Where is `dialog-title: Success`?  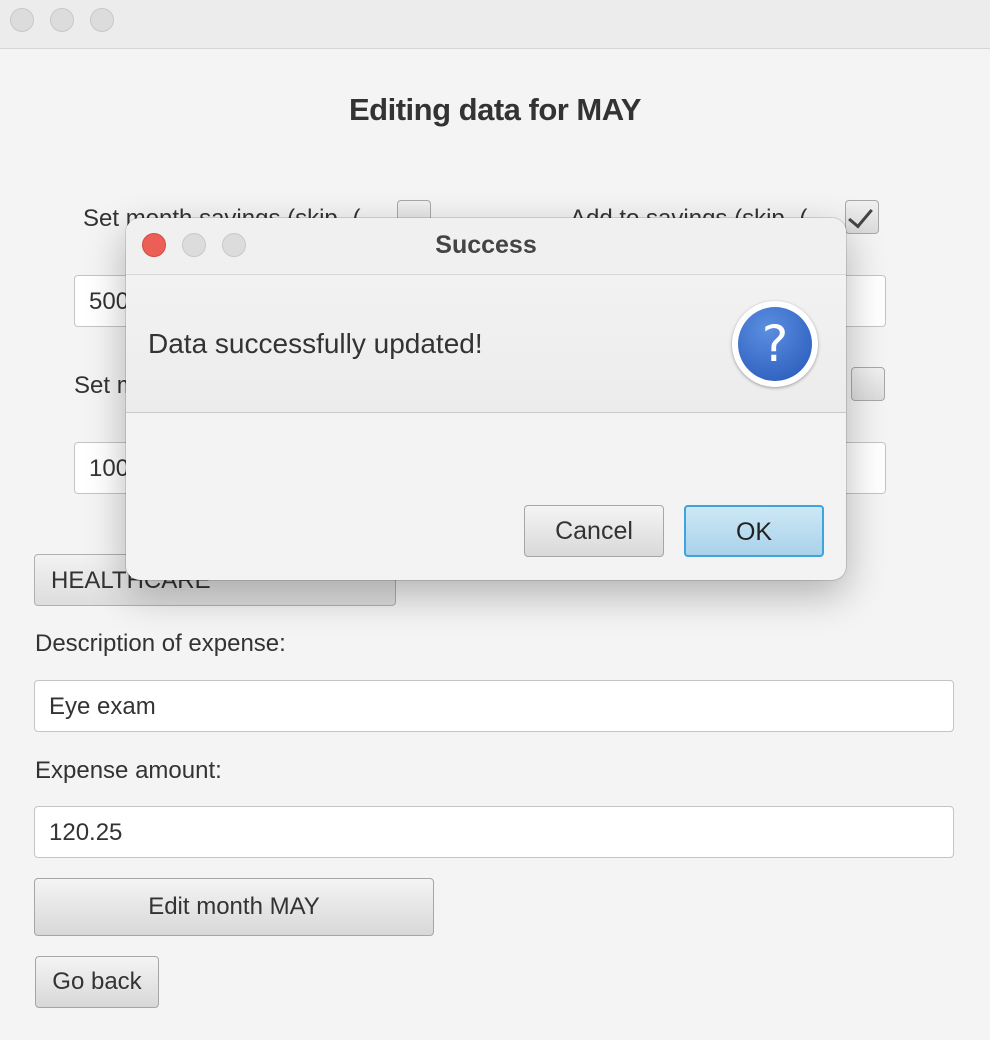 dialog-title: Success is located at coordinates (486, 245).